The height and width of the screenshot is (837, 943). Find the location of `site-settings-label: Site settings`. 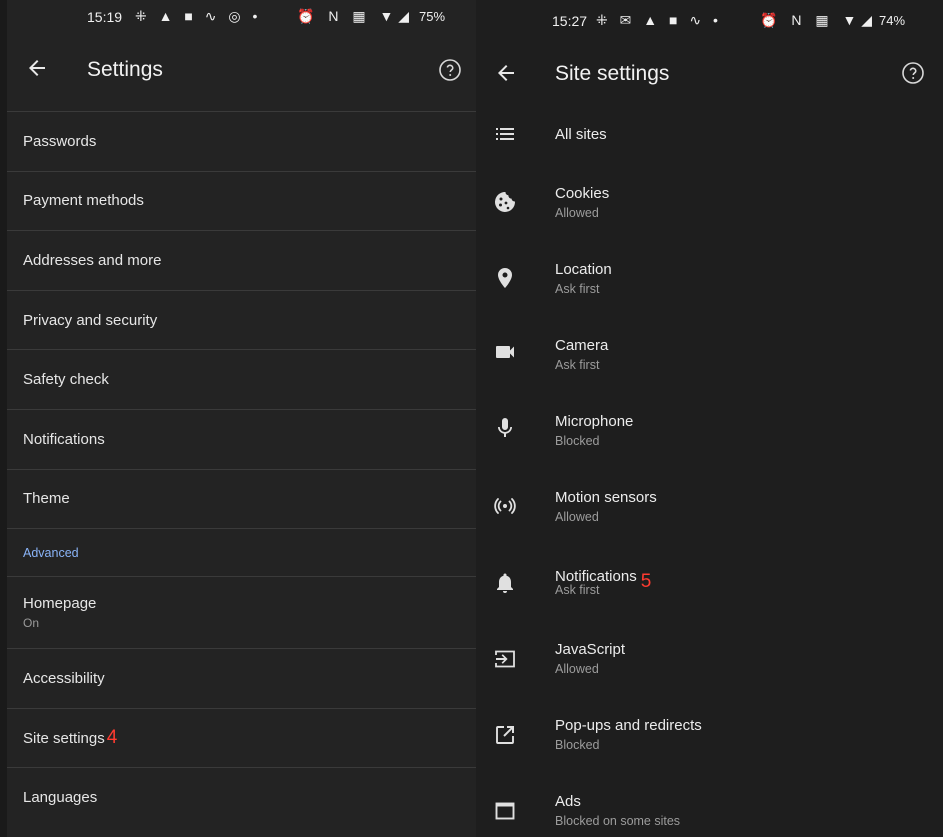

site-settings-label: Site settings is located at coordinates (64, 739).